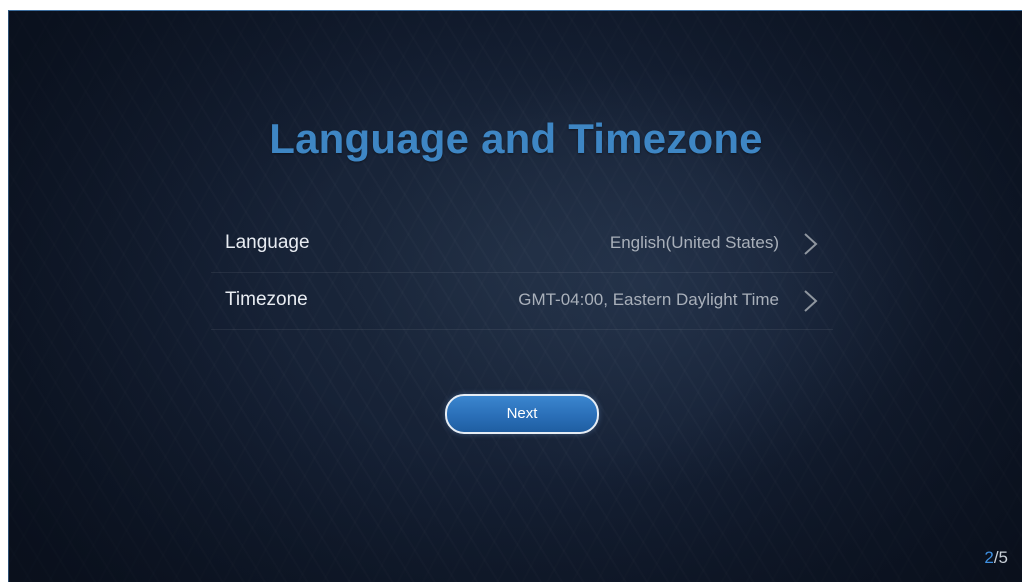  What do you see at coordinates (648, 299) in the screenshot?
I see `timezone-value: GMT-04:00, Eastern Daylight Time` at bounding box center [648, 299].